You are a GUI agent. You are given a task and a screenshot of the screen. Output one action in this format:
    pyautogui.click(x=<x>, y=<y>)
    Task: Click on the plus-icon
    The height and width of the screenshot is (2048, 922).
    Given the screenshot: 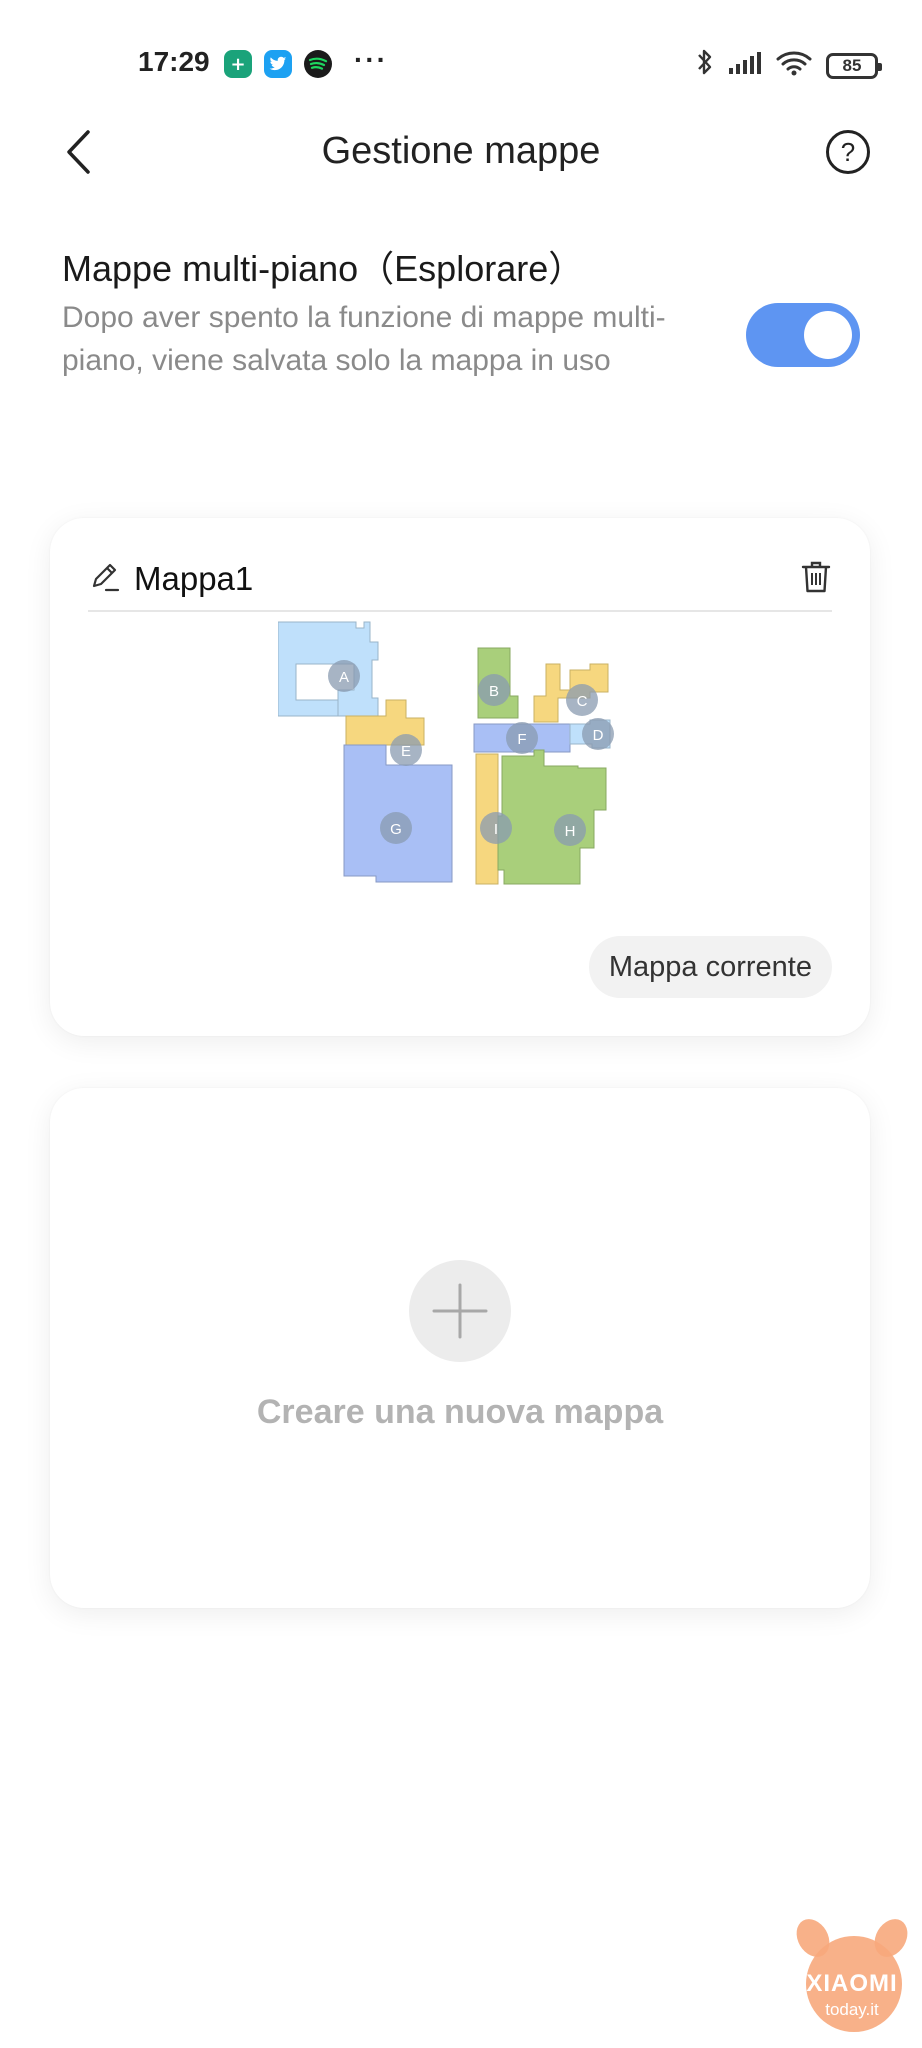 What is the action you would take?
    pyautogui.click(x=460, y=1311)
    